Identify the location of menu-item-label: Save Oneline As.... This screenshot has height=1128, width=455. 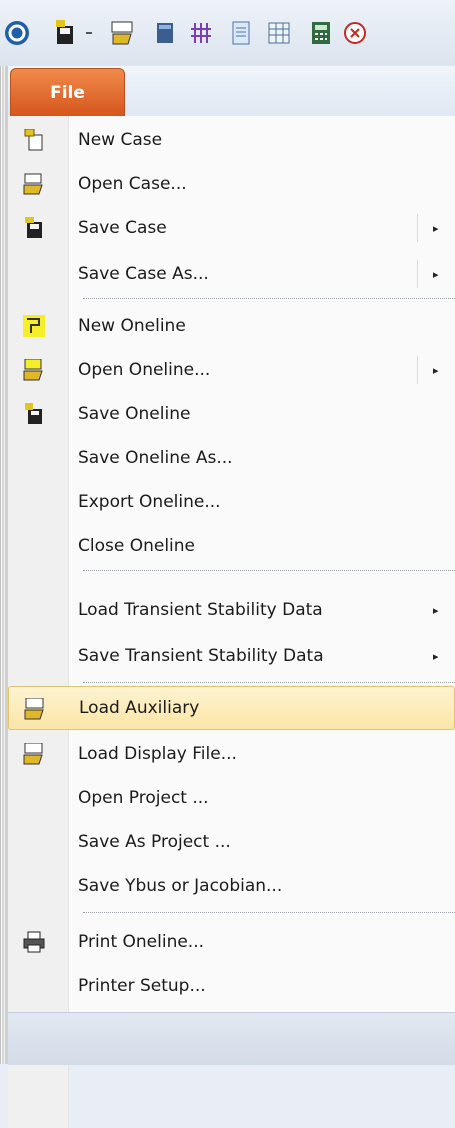
(155, 458).